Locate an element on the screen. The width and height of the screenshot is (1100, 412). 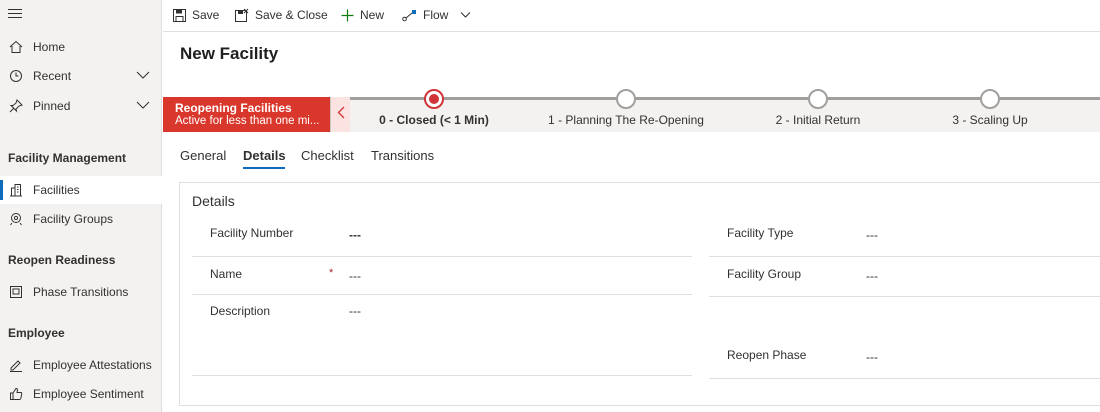
hamburger-menu-icon is located at coordinates (15, 13).